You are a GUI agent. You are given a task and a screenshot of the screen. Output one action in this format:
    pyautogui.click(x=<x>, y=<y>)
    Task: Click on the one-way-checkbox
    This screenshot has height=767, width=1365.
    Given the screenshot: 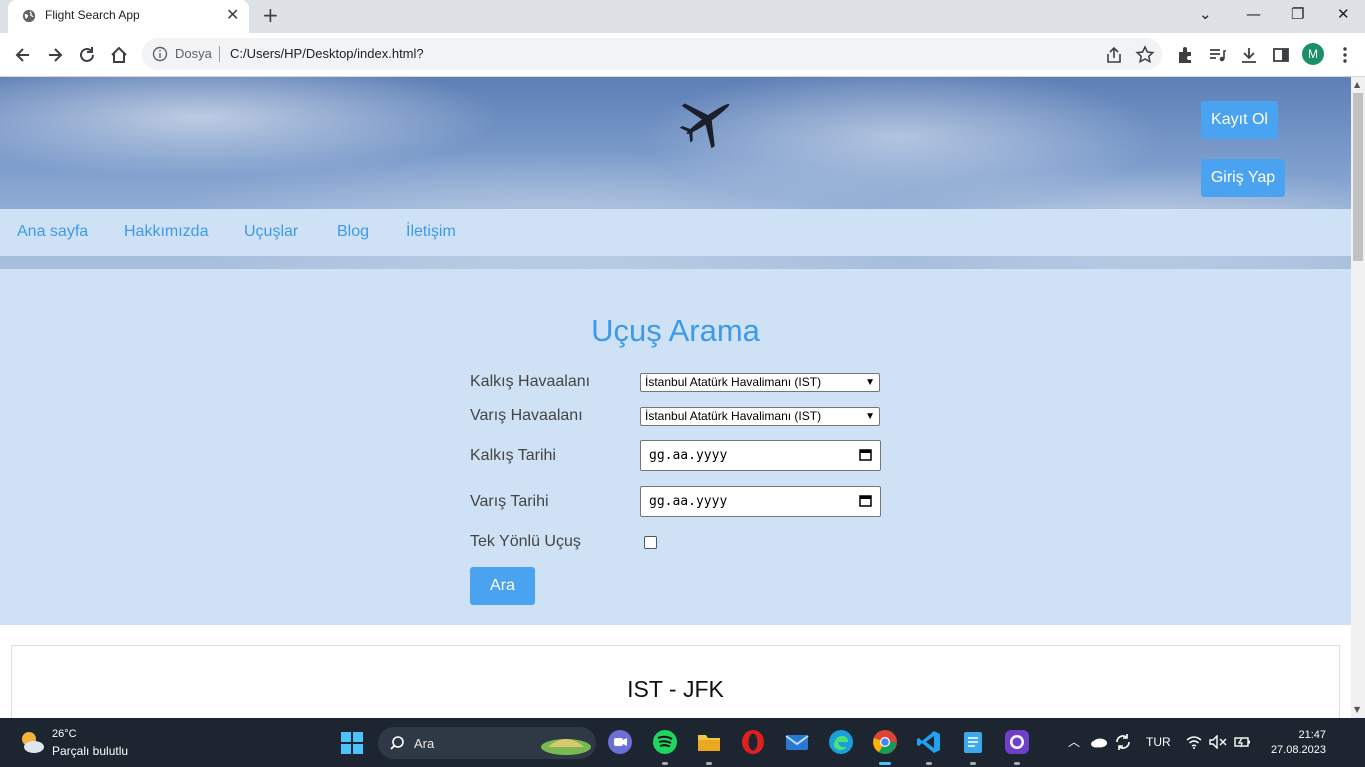 What is the action you would take?
    pyautogui.click(x=650, y=542)
    